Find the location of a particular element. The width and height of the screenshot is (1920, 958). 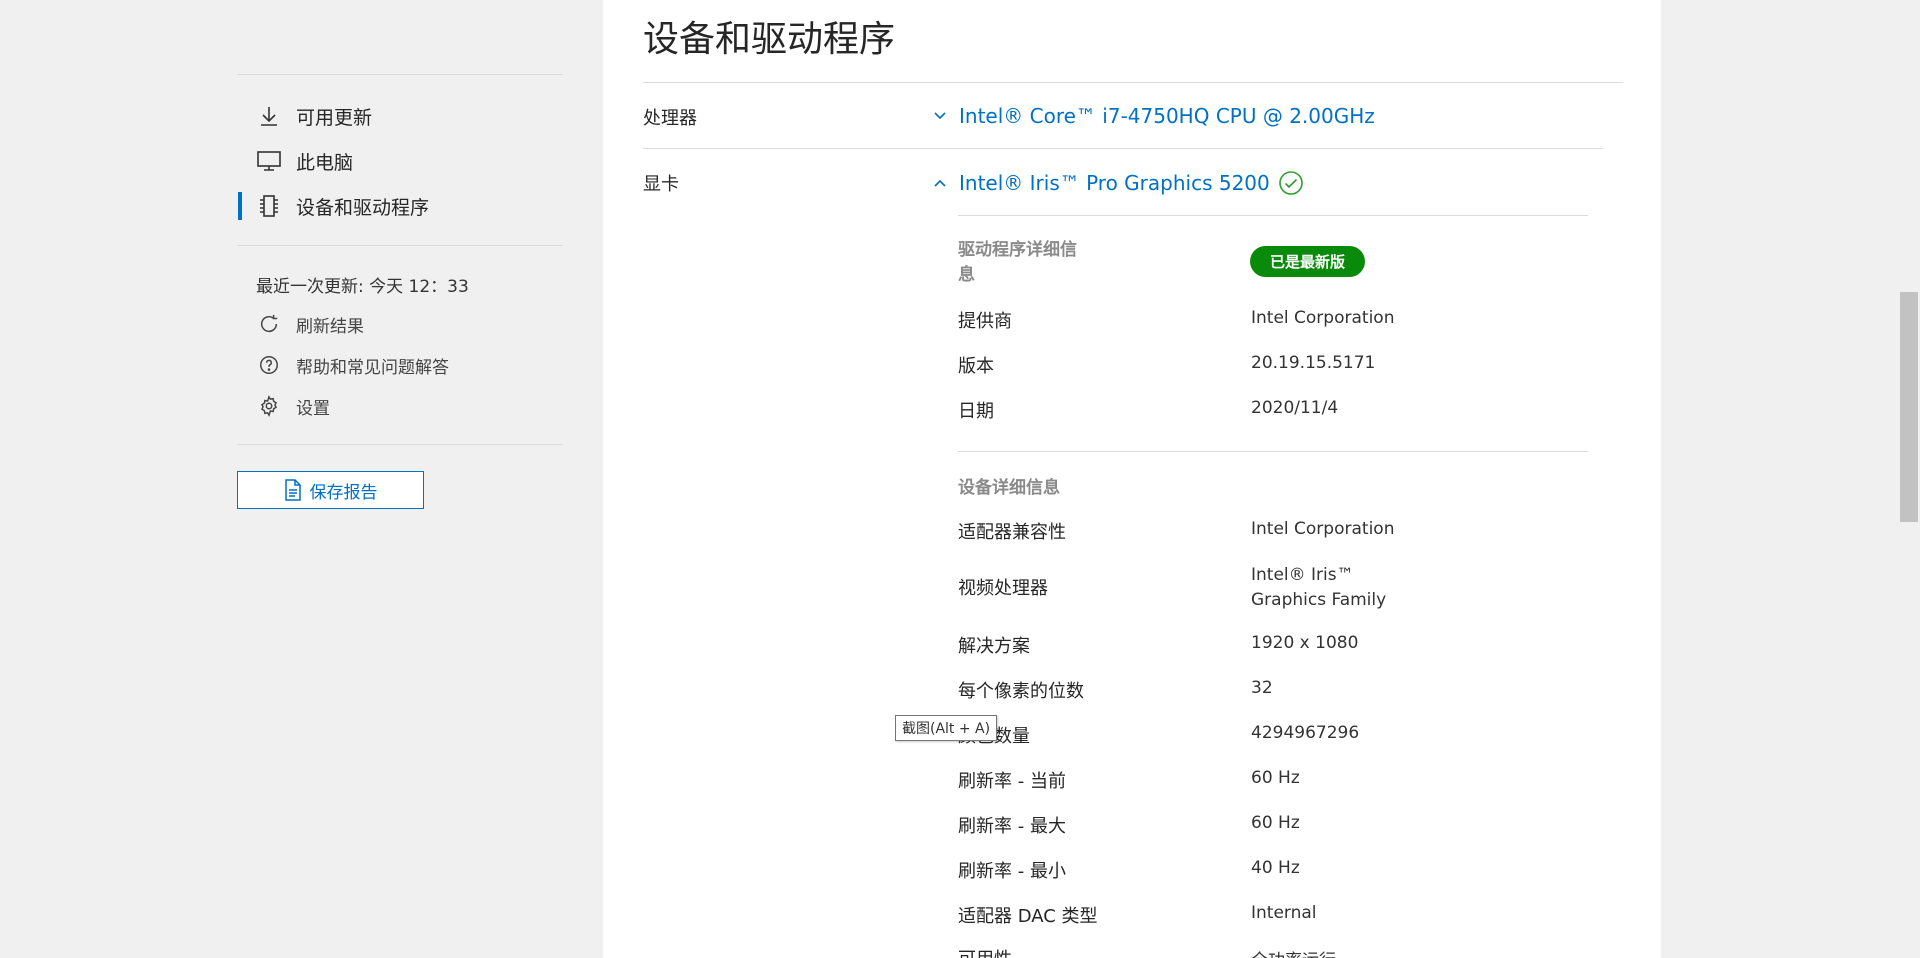

chevron-down-icon is located at coordinates (940, 116).